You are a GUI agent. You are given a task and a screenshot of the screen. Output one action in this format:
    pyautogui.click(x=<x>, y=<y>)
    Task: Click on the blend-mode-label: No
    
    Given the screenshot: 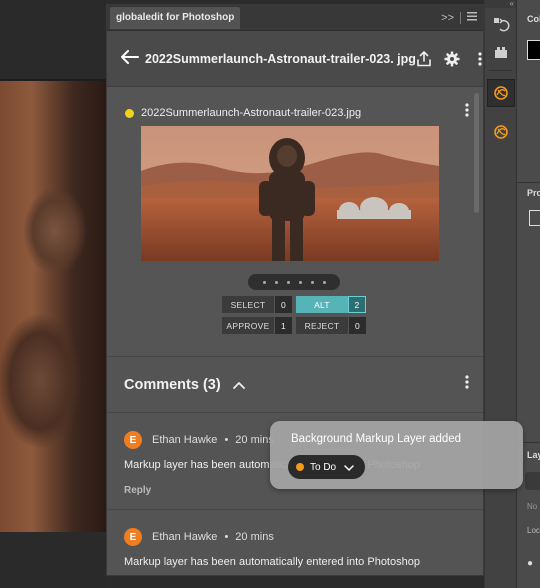 What is the action you would take?
    pyautogui.click(x=532, y=506)
    